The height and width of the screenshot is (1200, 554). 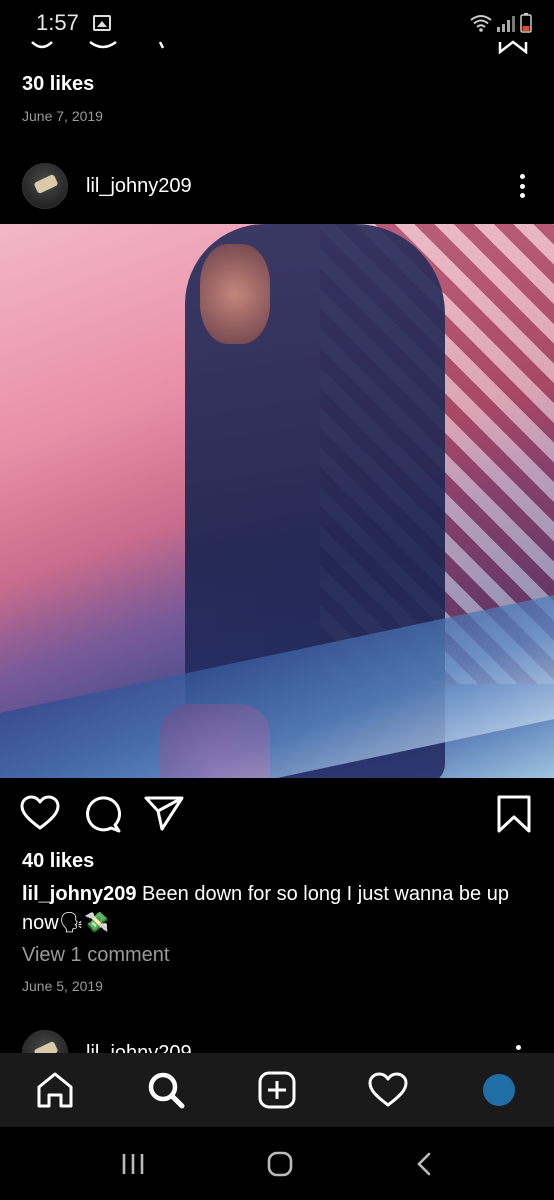 I want to click on comment-icon-partial, so click(x=103, y=44).